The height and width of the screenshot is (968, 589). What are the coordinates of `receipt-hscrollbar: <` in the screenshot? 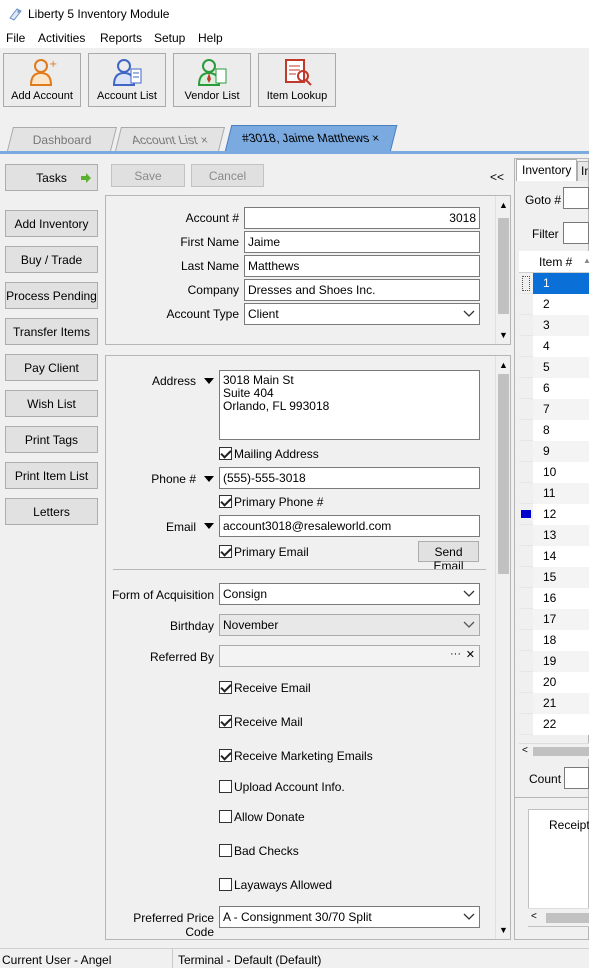 It's located at (558, 917).